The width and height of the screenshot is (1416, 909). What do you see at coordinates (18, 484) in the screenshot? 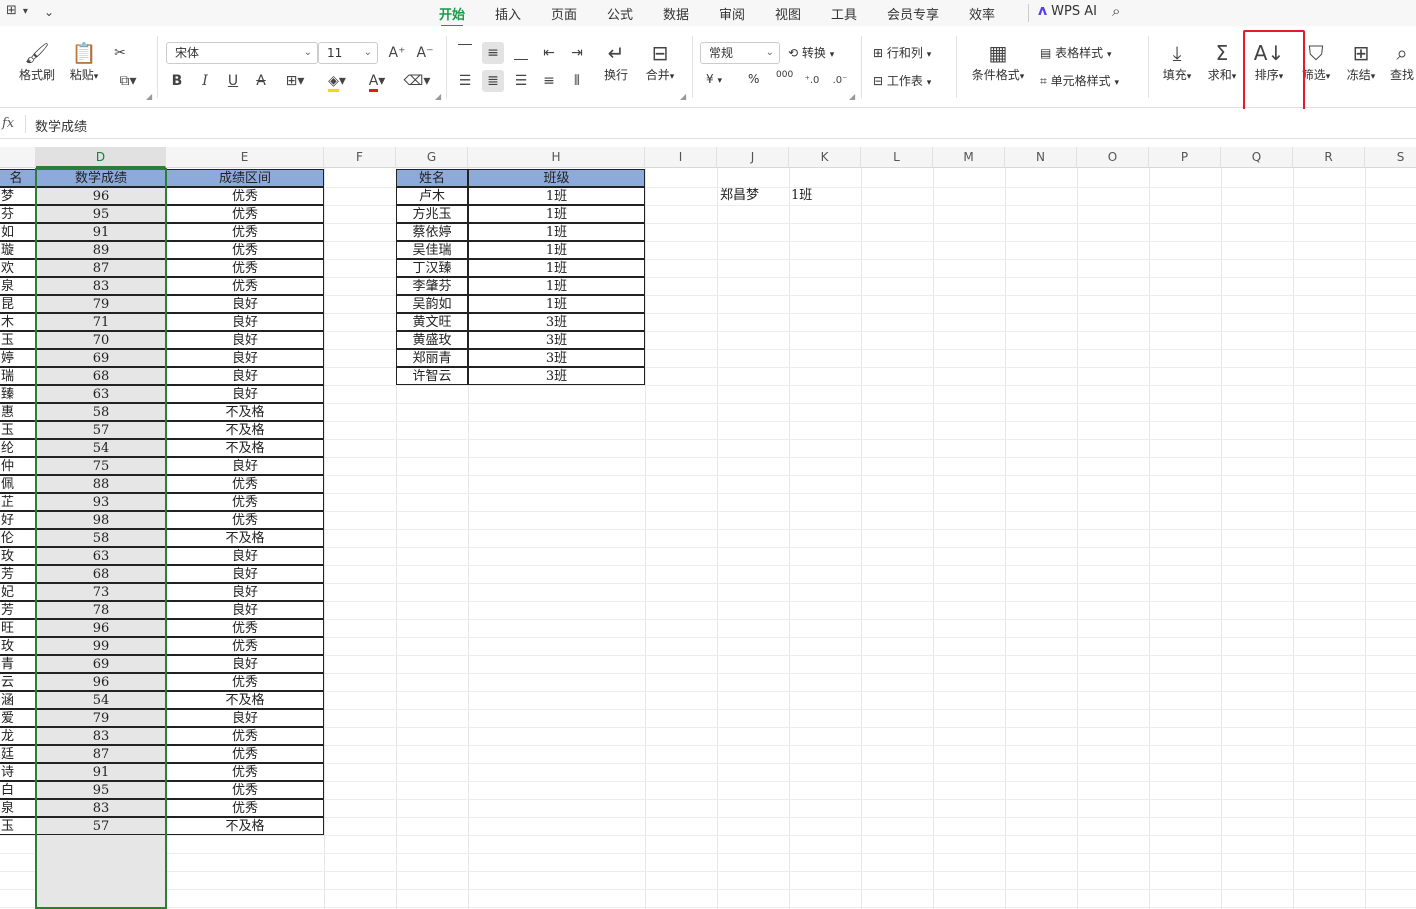
I see `cell-name: 佩` at bounding box center [18, 484].